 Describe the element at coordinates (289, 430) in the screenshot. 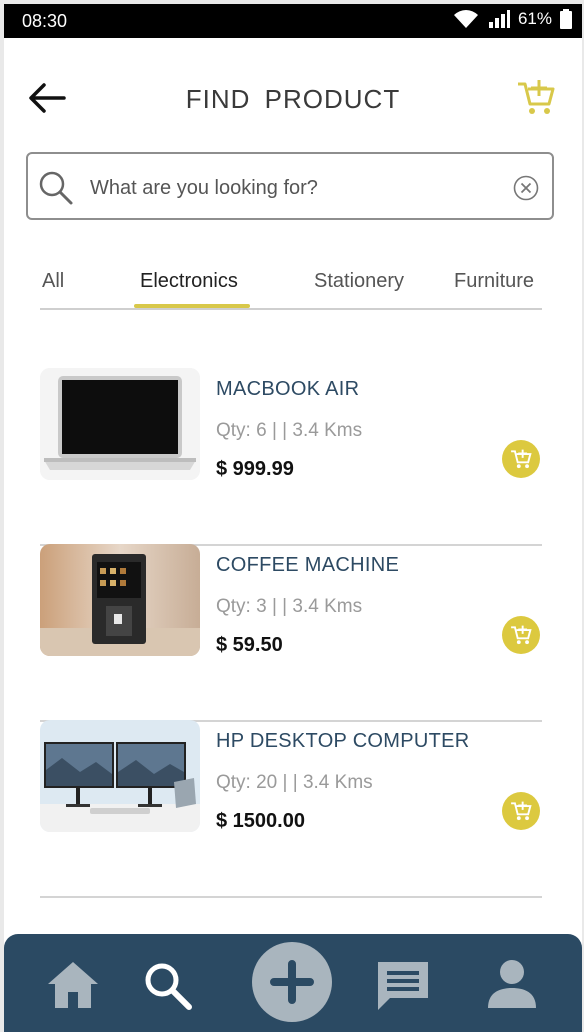

I see `product-qty: Qty: 6 | | 3.4 Kms` at that location.